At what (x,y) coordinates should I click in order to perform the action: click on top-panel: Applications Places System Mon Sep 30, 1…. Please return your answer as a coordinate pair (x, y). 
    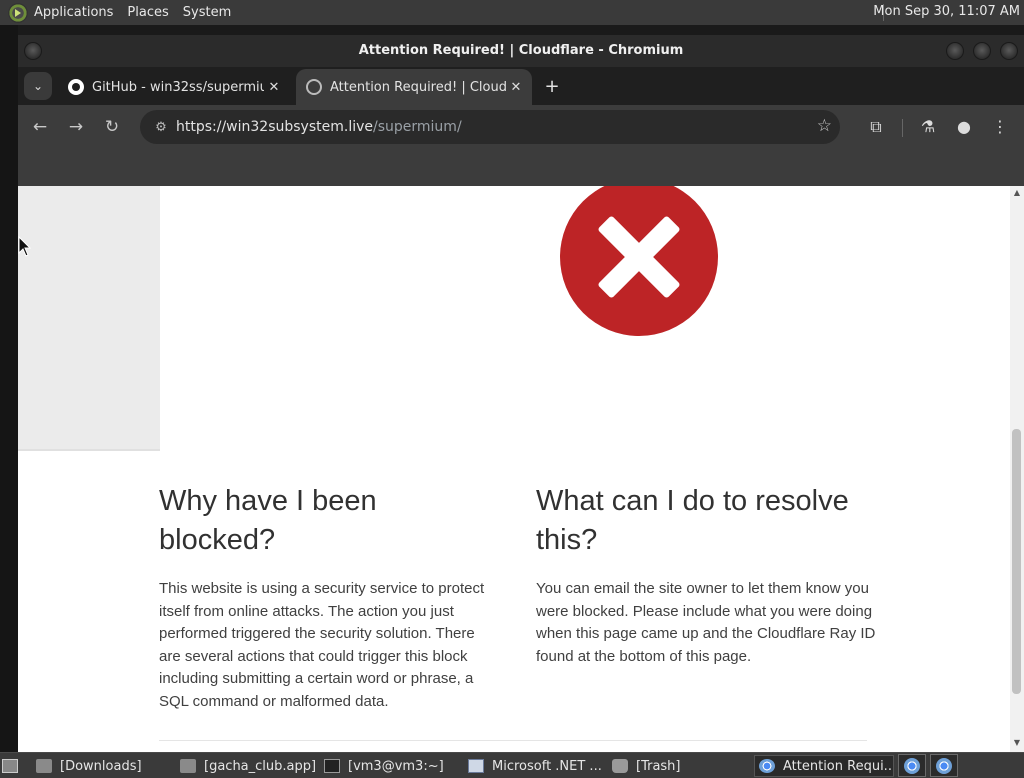
    Looking at the image, I should click on (512, 12).